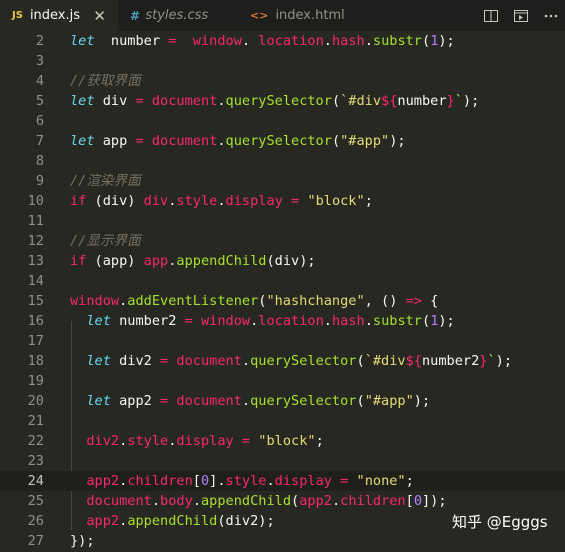 This screenshot has width=565, height=552. Describe the element at coordinates (103, 441) in the screenshot. I see `code-token: div2` at that location.